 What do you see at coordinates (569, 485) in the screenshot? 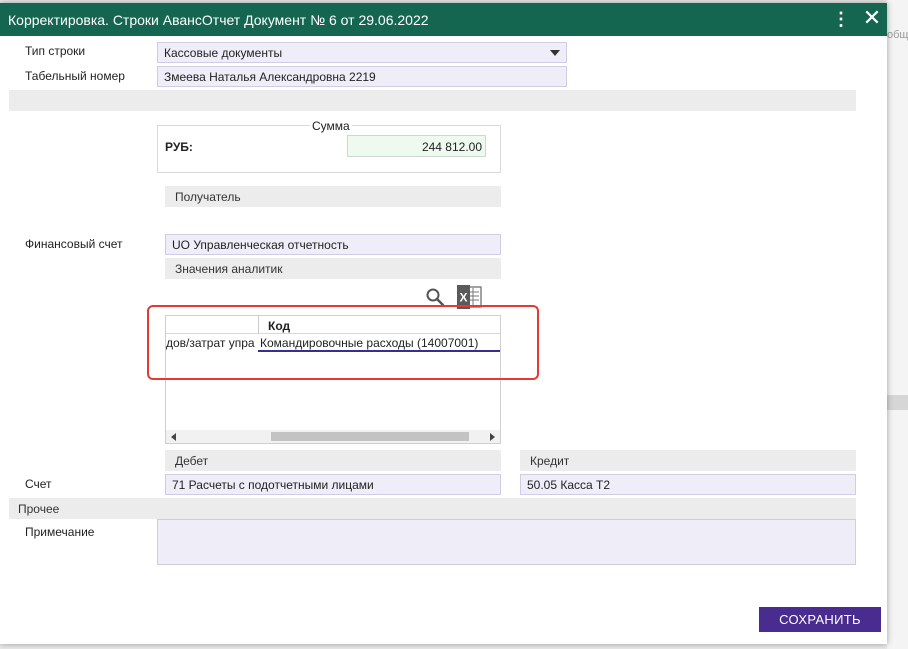
I see `credit-account-value: 50.05 Касса Т2` at bounding box center [569, 485].